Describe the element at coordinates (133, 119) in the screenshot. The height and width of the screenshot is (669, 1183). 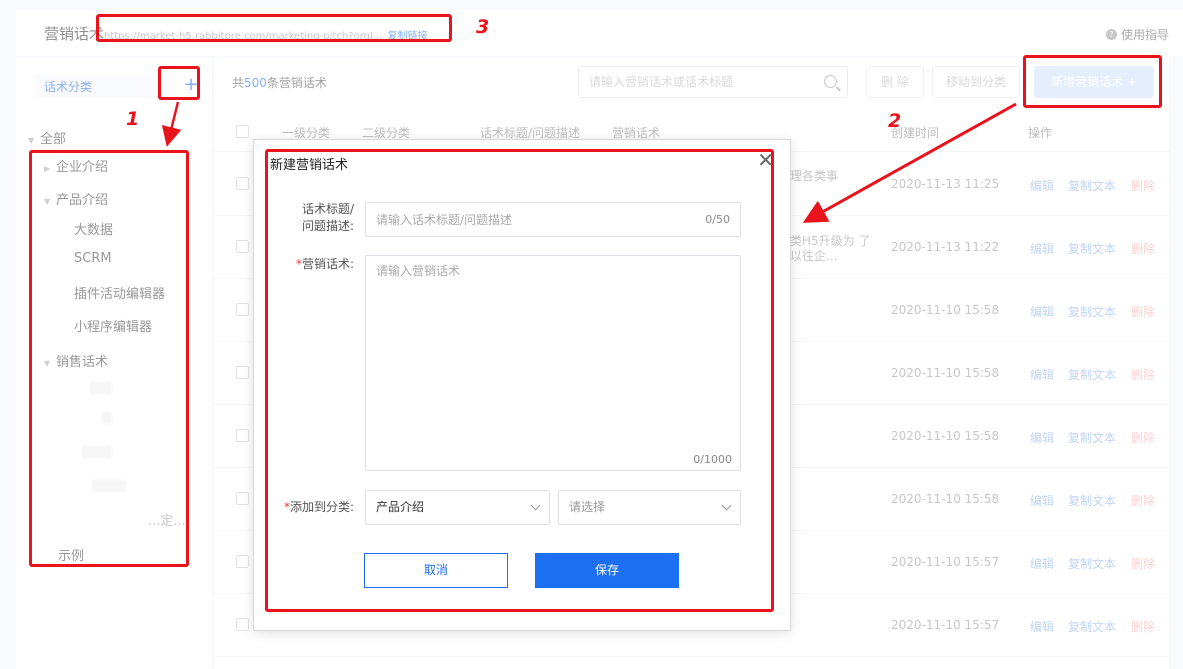
I see `annotation-number-1: 1` at that location.